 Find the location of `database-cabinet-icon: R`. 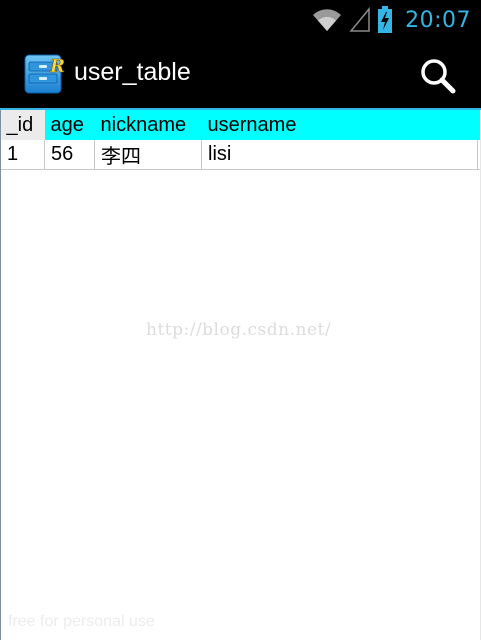

database-cabinet-icon: R is located at coordinates (44, 74).